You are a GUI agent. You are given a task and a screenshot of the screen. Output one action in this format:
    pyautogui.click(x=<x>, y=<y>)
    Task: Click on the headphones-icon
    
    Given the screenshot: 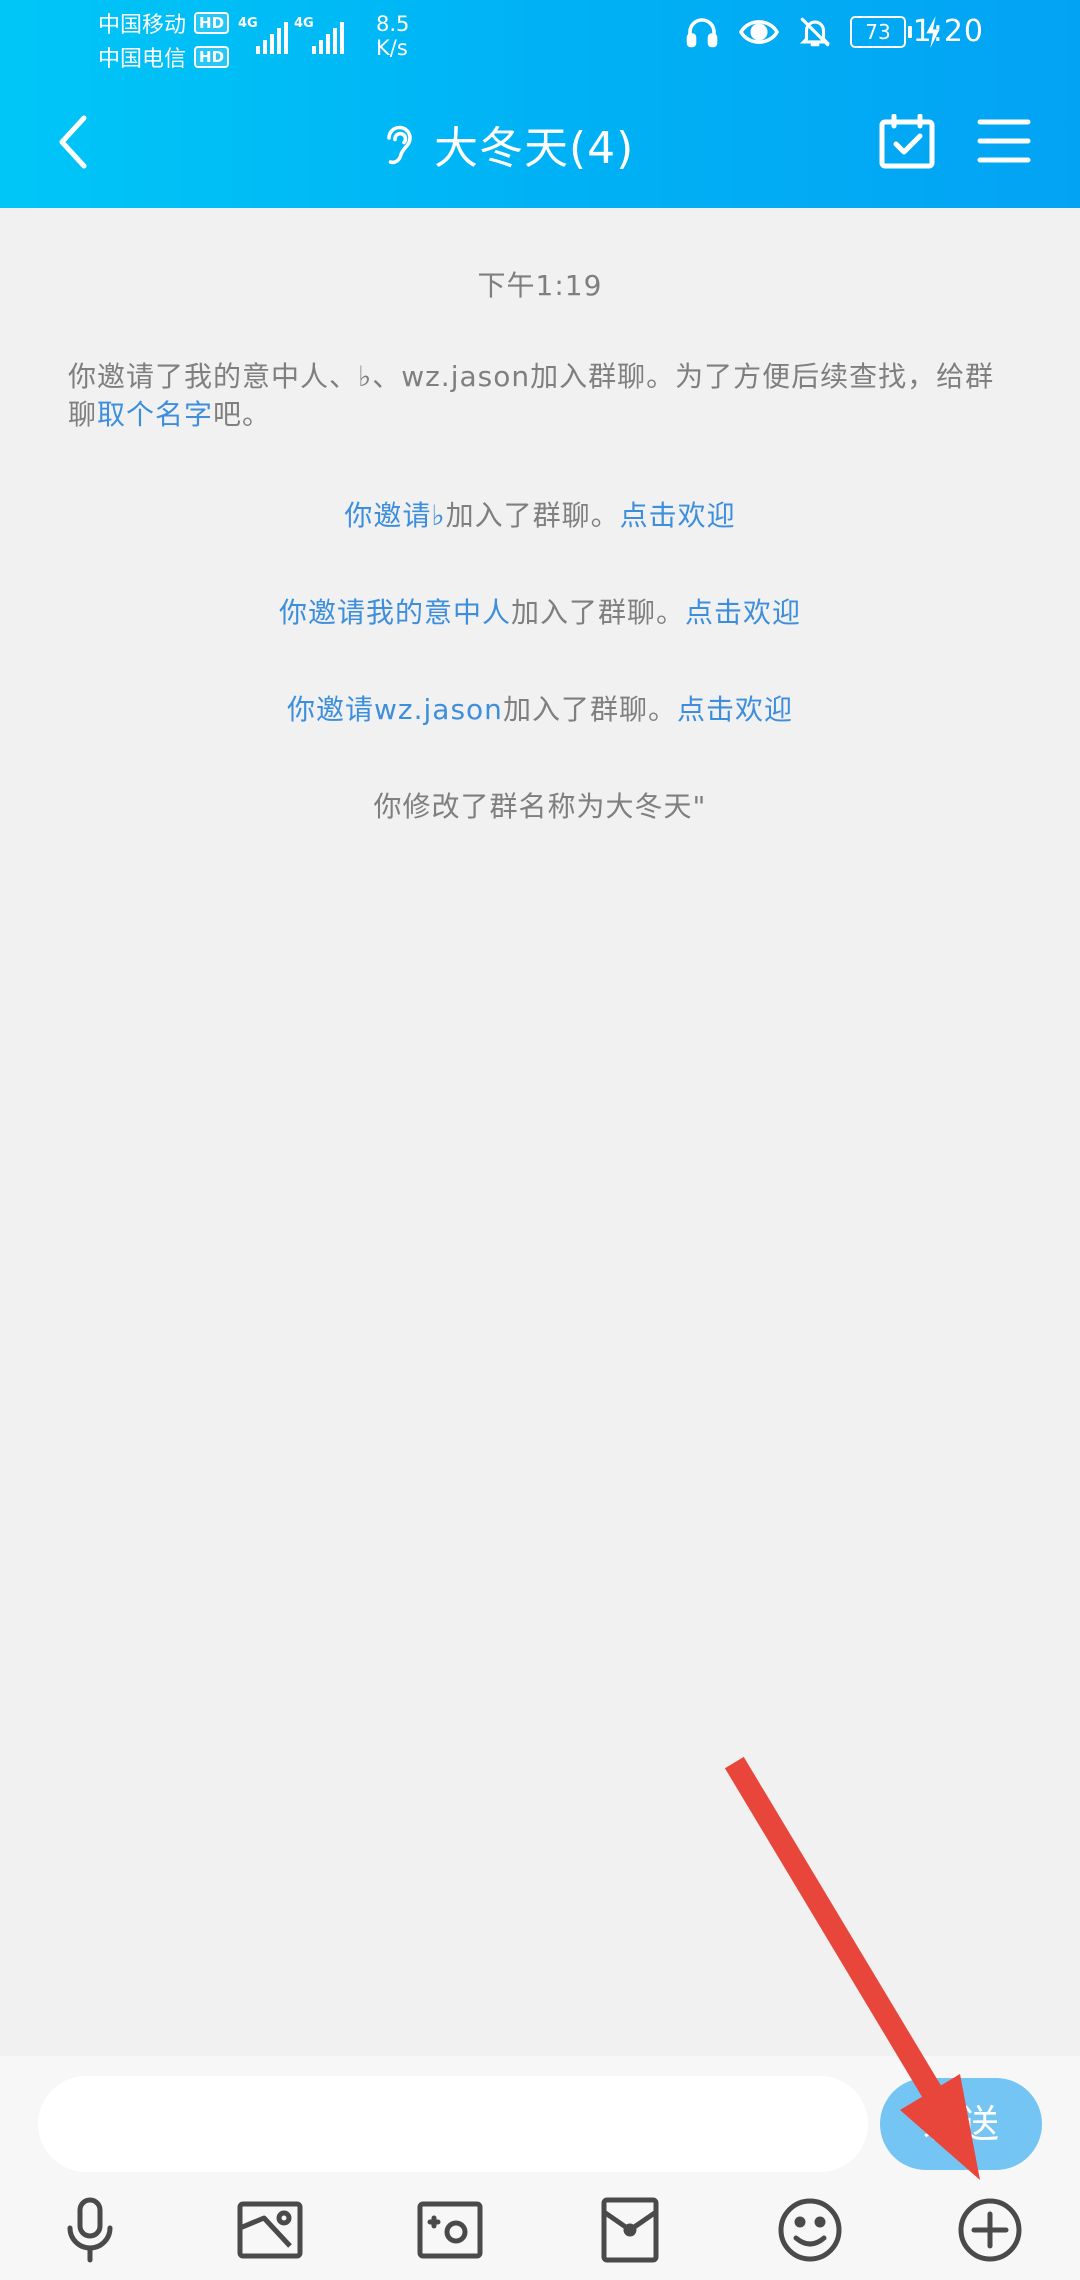 What is the action you would take?
    pyautogui.click(x=702, y=33)
    